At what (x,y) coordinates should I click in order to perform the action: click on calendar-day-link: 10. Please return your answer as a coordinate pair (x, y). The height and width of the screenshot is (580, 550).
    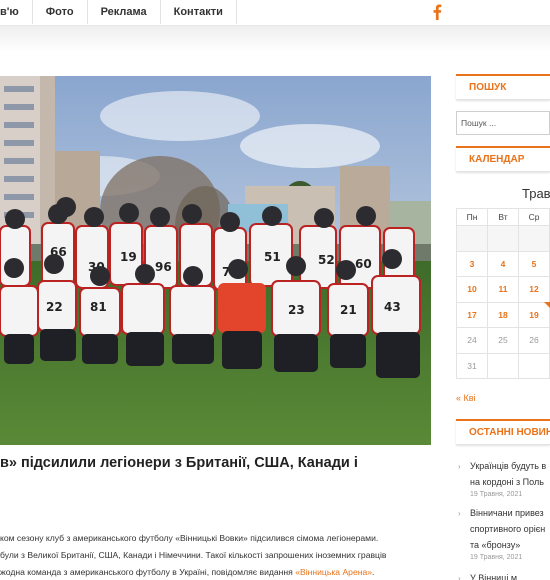
    Looking at the image, I should click on (472, 289).